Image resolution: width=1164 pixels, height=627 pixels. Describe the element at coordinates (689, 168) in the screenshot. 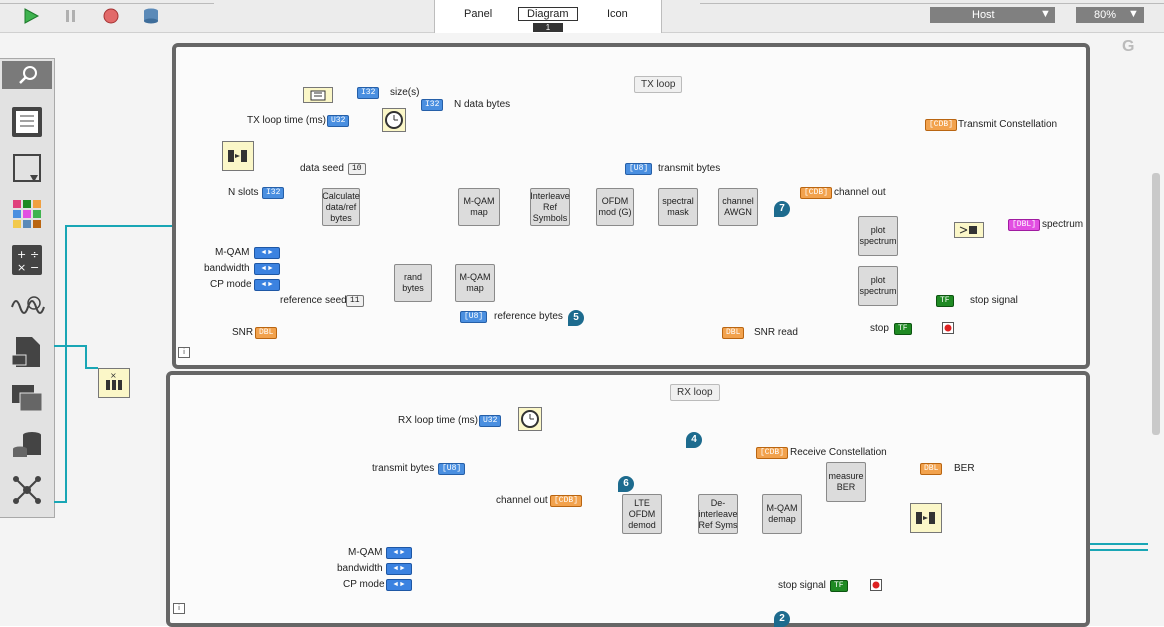

I see `transmit-bytes-label: transmit bytes` at that location.